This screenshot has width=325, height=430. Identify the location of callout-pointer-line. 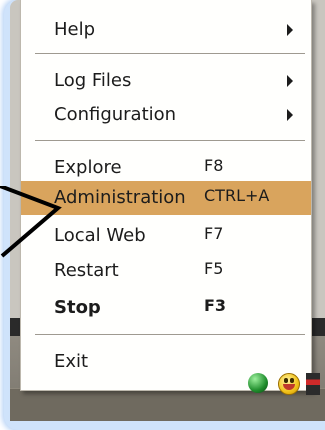
(31, 222).